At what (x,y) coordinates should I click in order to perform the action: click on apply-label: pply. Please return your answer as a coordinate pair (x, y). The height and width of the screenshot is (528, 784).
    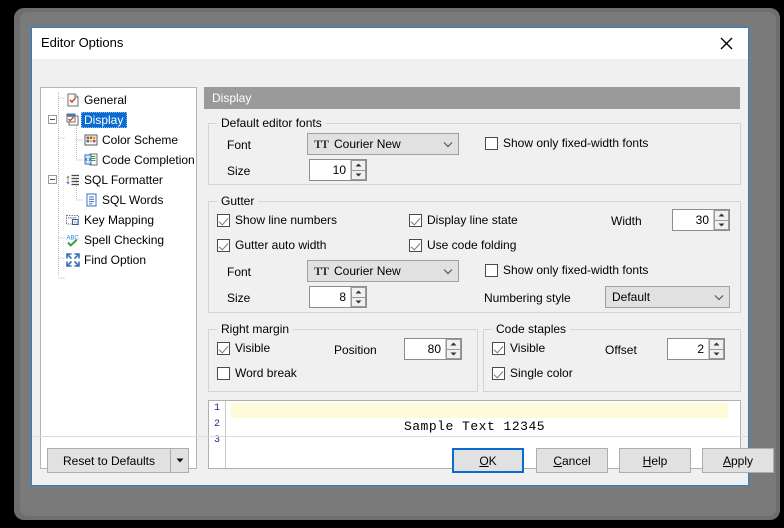
    Looking at the image, I should click on (742, 460).